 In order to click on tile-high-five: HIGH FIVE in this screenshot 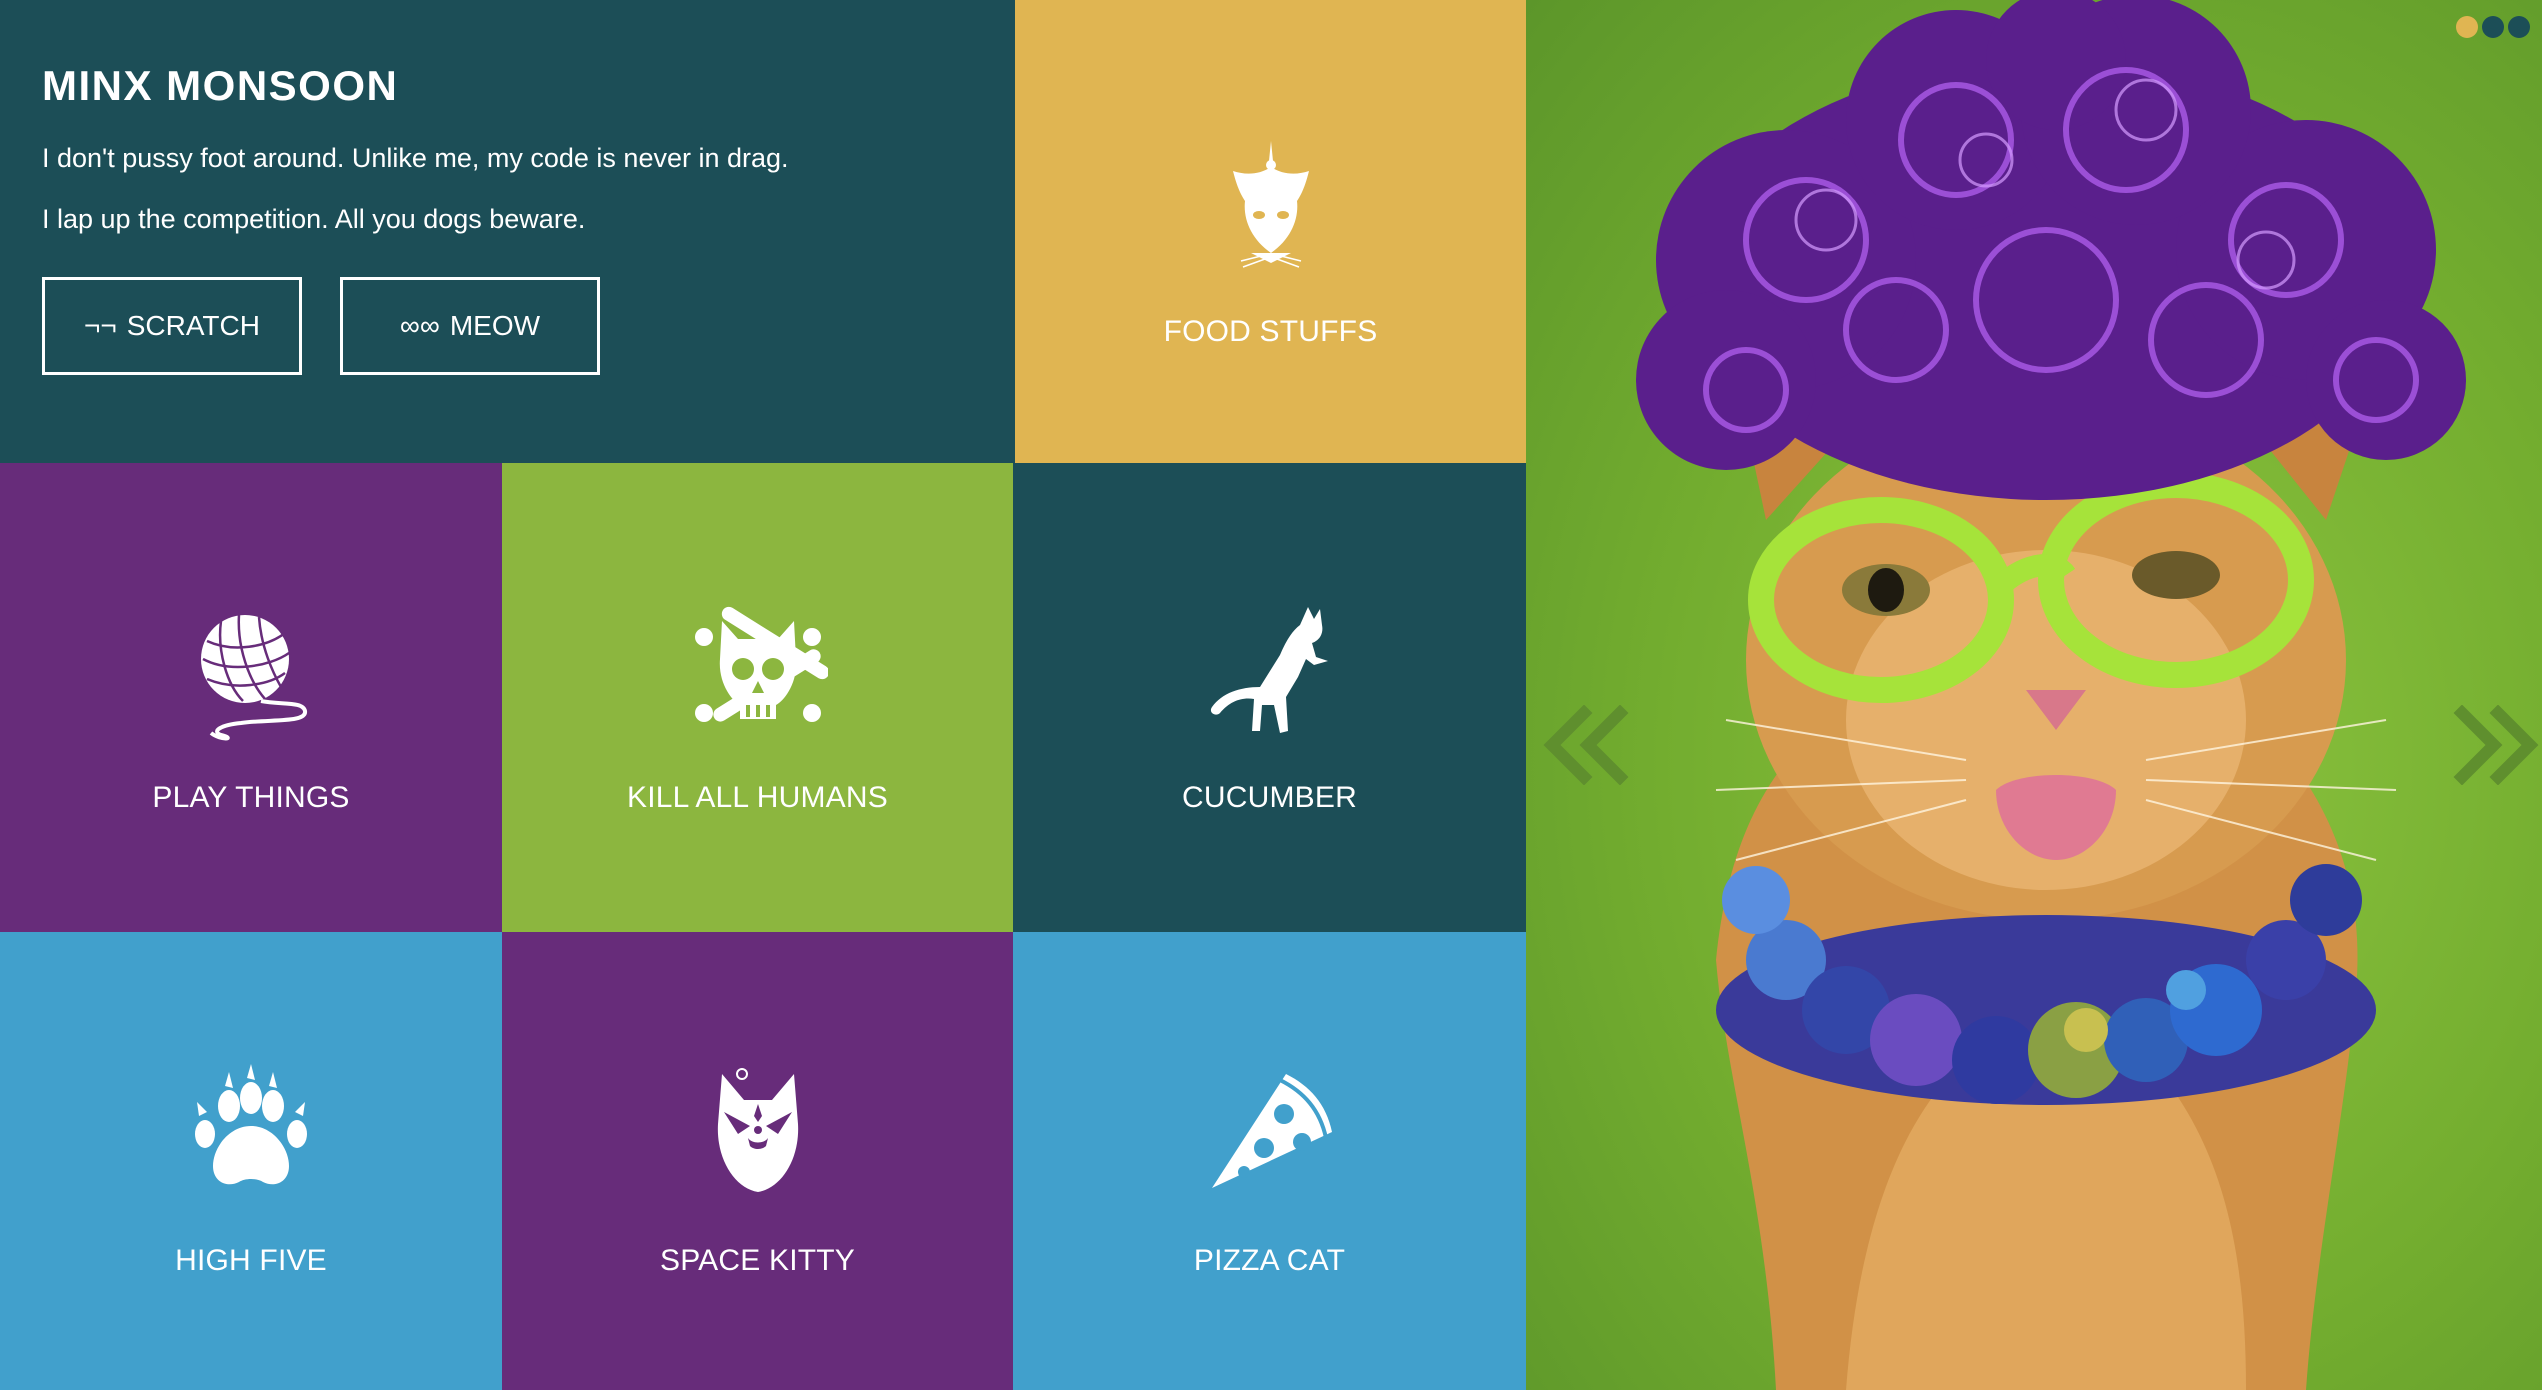, I will do `click(251, 1161)`.